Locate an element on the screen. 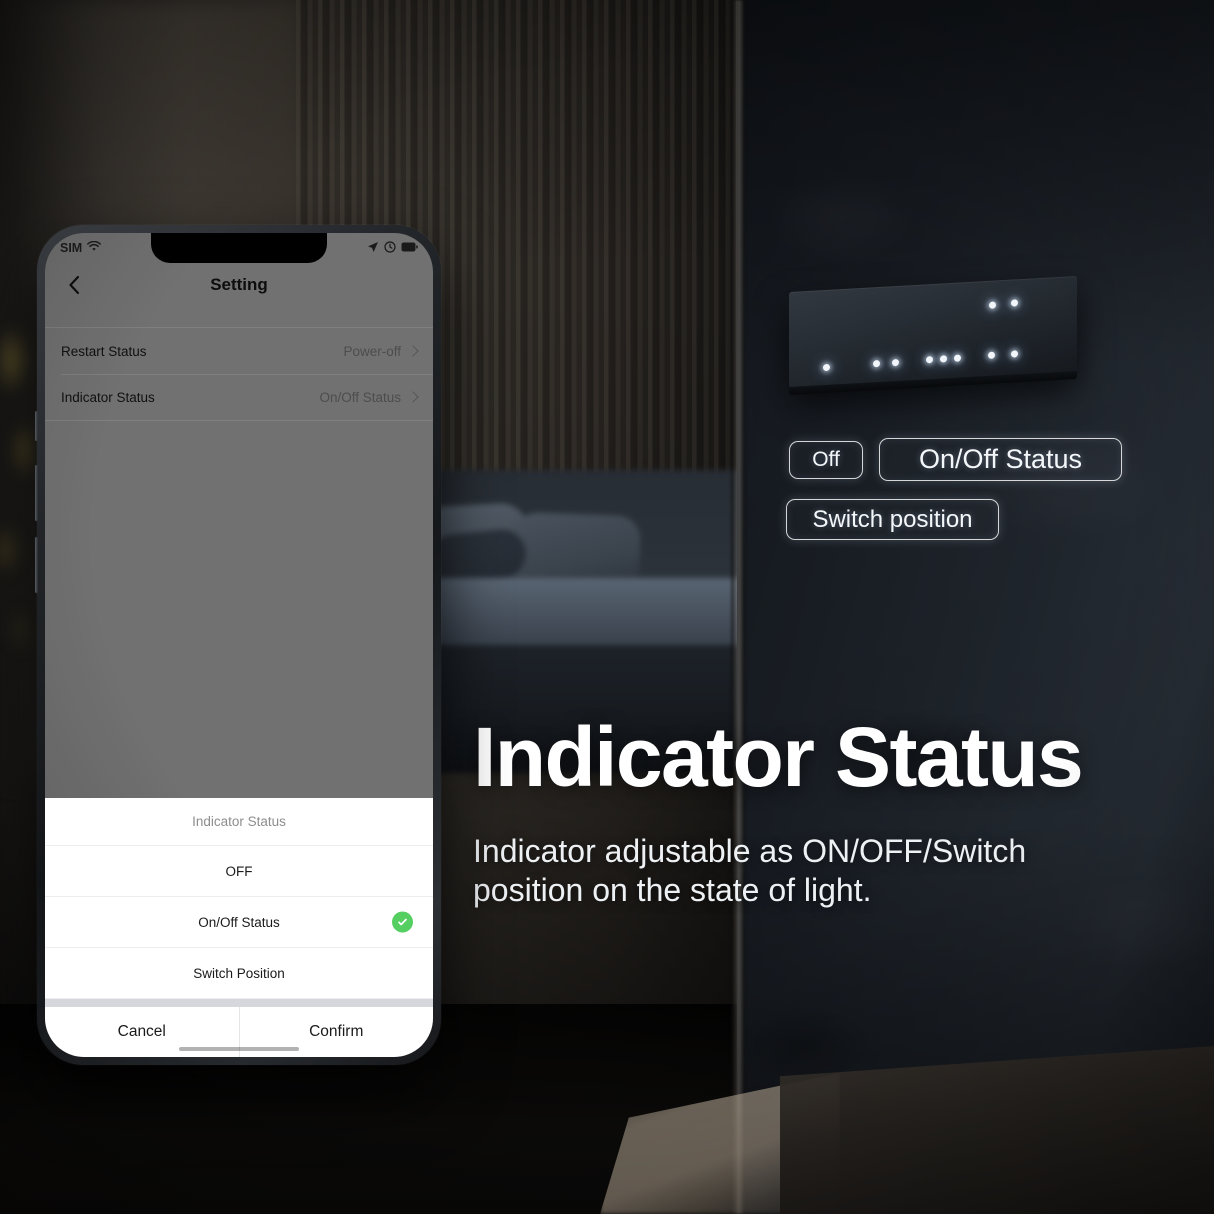 The height and width of the screenshot is (1214, 1214). list-separator is located at coordinates (239, 420).